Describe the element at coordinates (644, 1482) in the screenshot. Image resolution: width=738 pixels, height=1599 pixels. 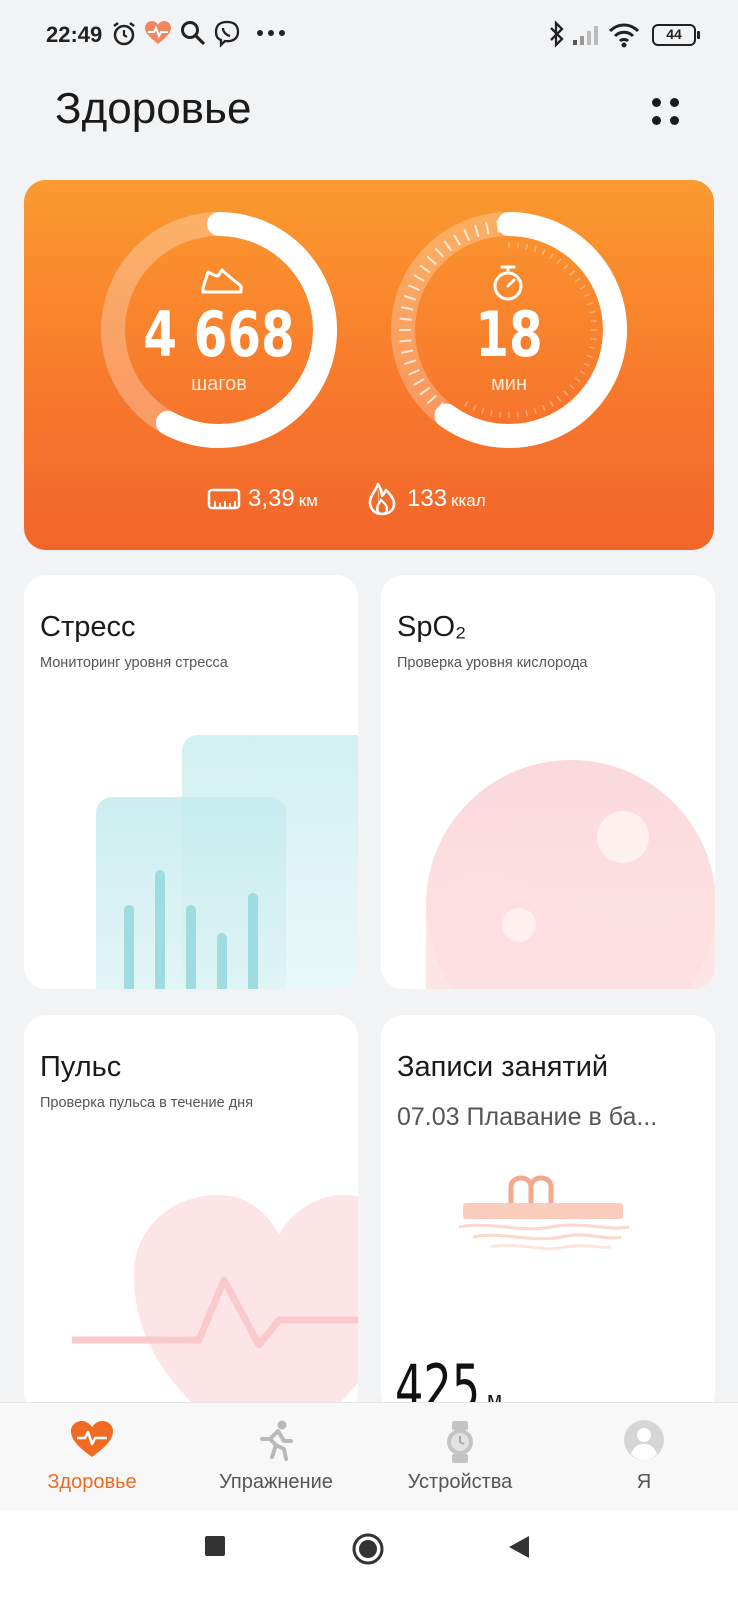
I see `nav-me-label: Я` at that location.